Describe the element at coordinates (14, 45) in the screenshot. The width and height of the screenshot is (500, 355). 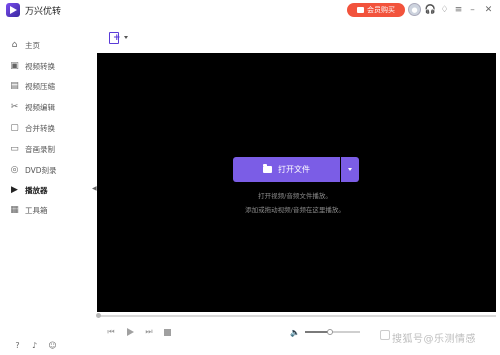
I see `home-icon: ⌂` at that location.